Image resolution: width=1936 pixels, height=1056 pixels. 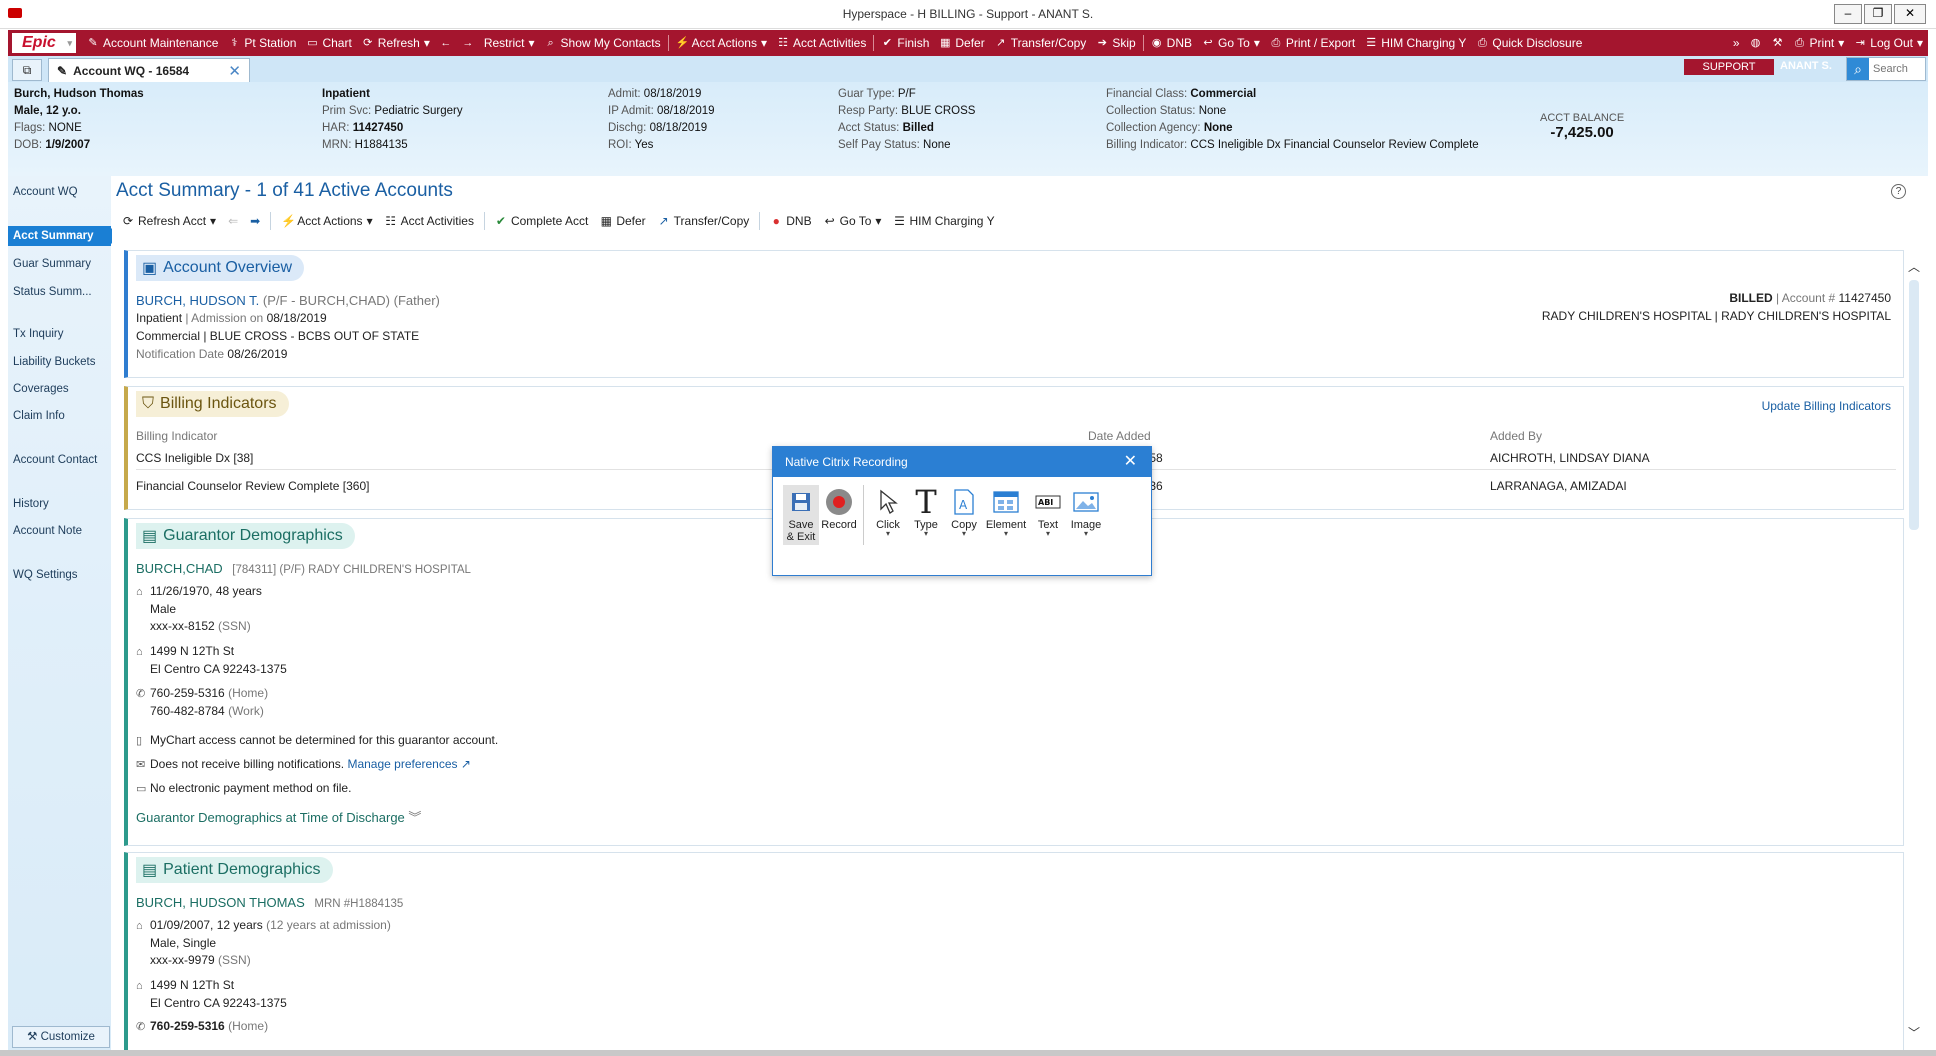 What do you see at coordinates (59, 531) in the screenshot?
I see `sidebar-item-account-note: Account Note` at bounding box center [59, 531].